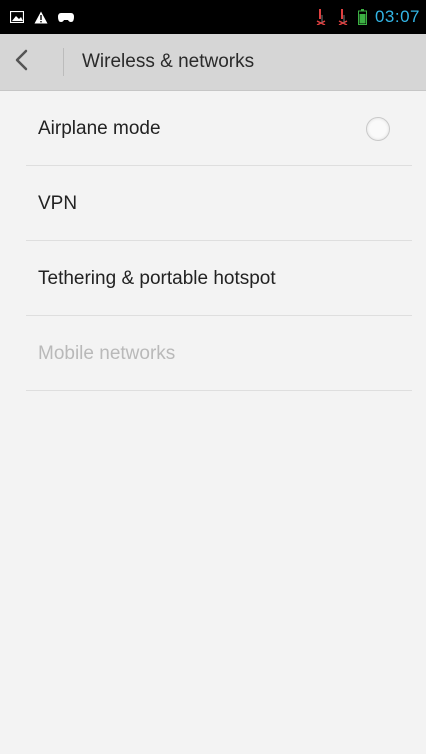 Image resolution: width=426 pixels, height=754 pixels. What do you see at coordinates (17, 17) in the screenshot?
I see `picture-notification-icon` at bounding box center [17, 17].